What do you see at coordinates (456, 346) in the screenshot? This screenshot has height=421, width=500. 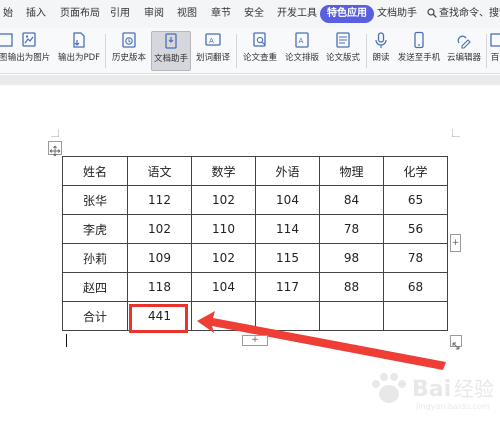 I see `resize-icon` at bounding box center [456, 346].